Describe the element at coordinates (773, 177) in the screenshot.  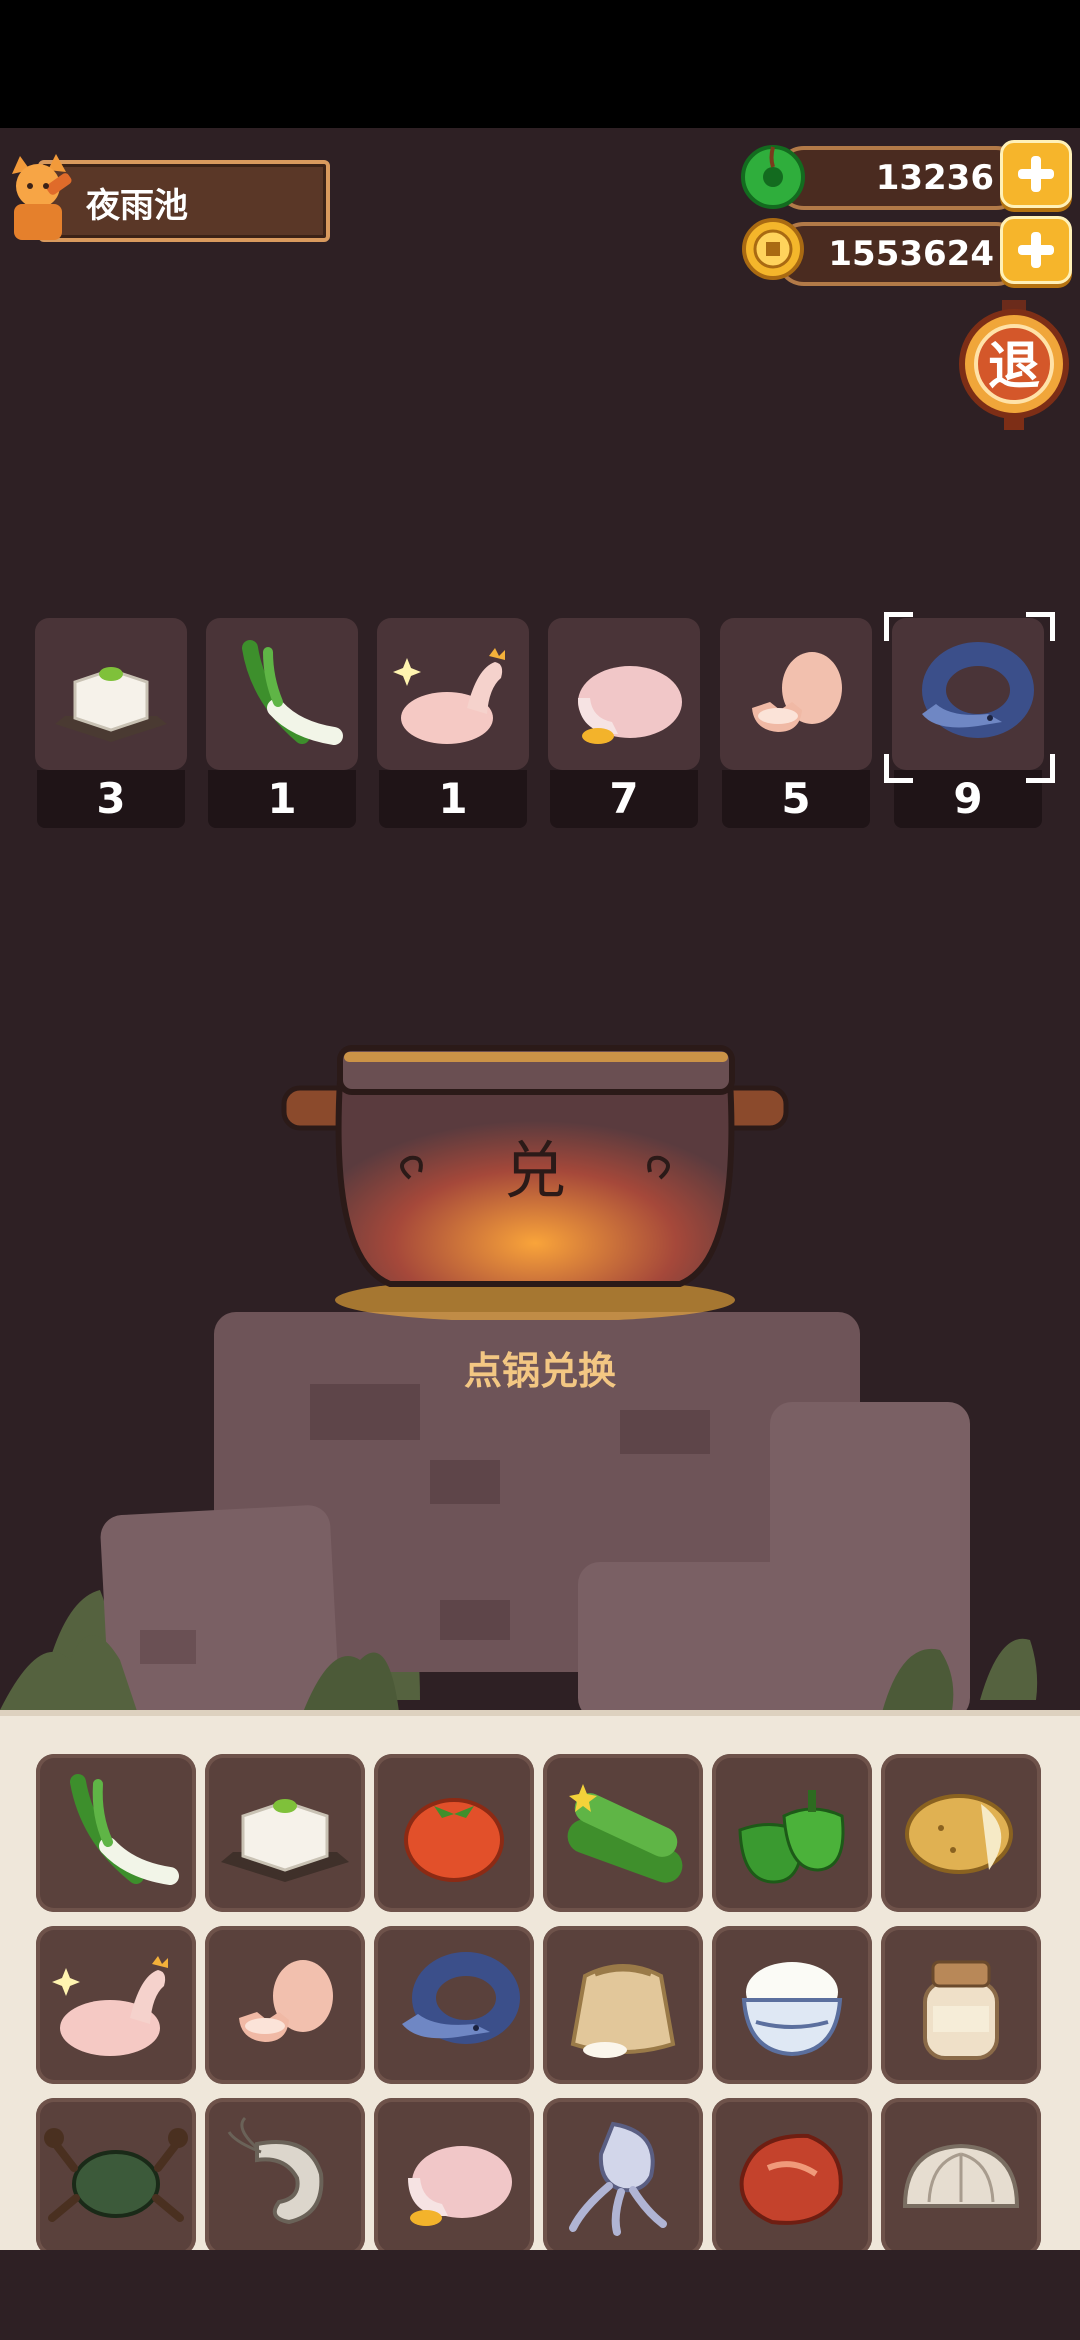
I see `jade-icon` at that location.